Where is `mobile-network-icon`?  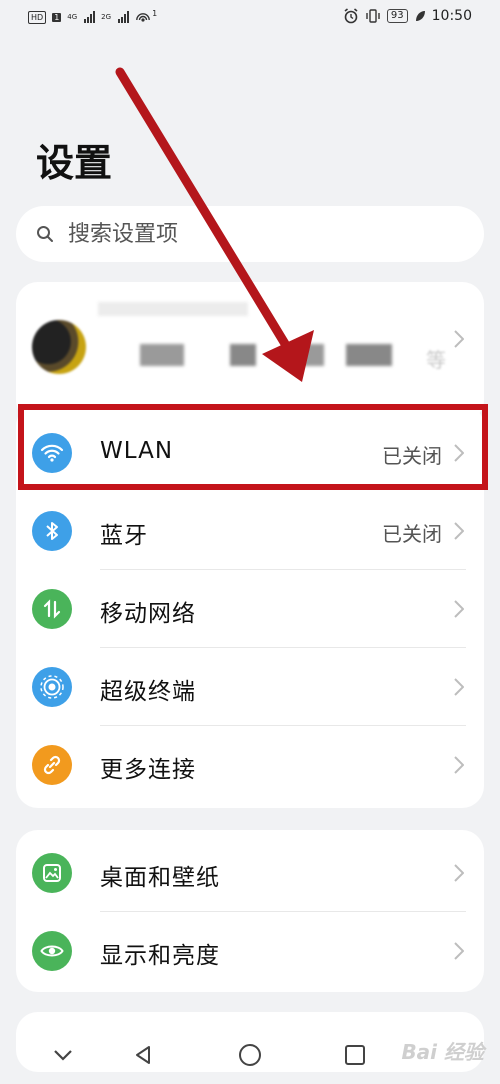
mobile-network-icon is located at coordinates (52, 609).